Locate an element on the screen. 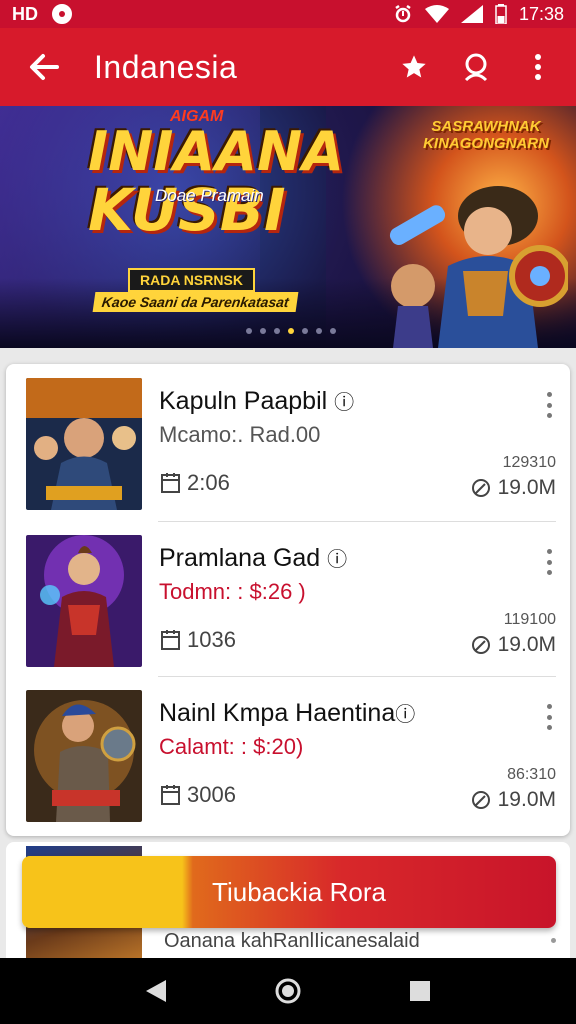 The image size is (576, 1024). wifi-icon is located at coordinates (436, 14).